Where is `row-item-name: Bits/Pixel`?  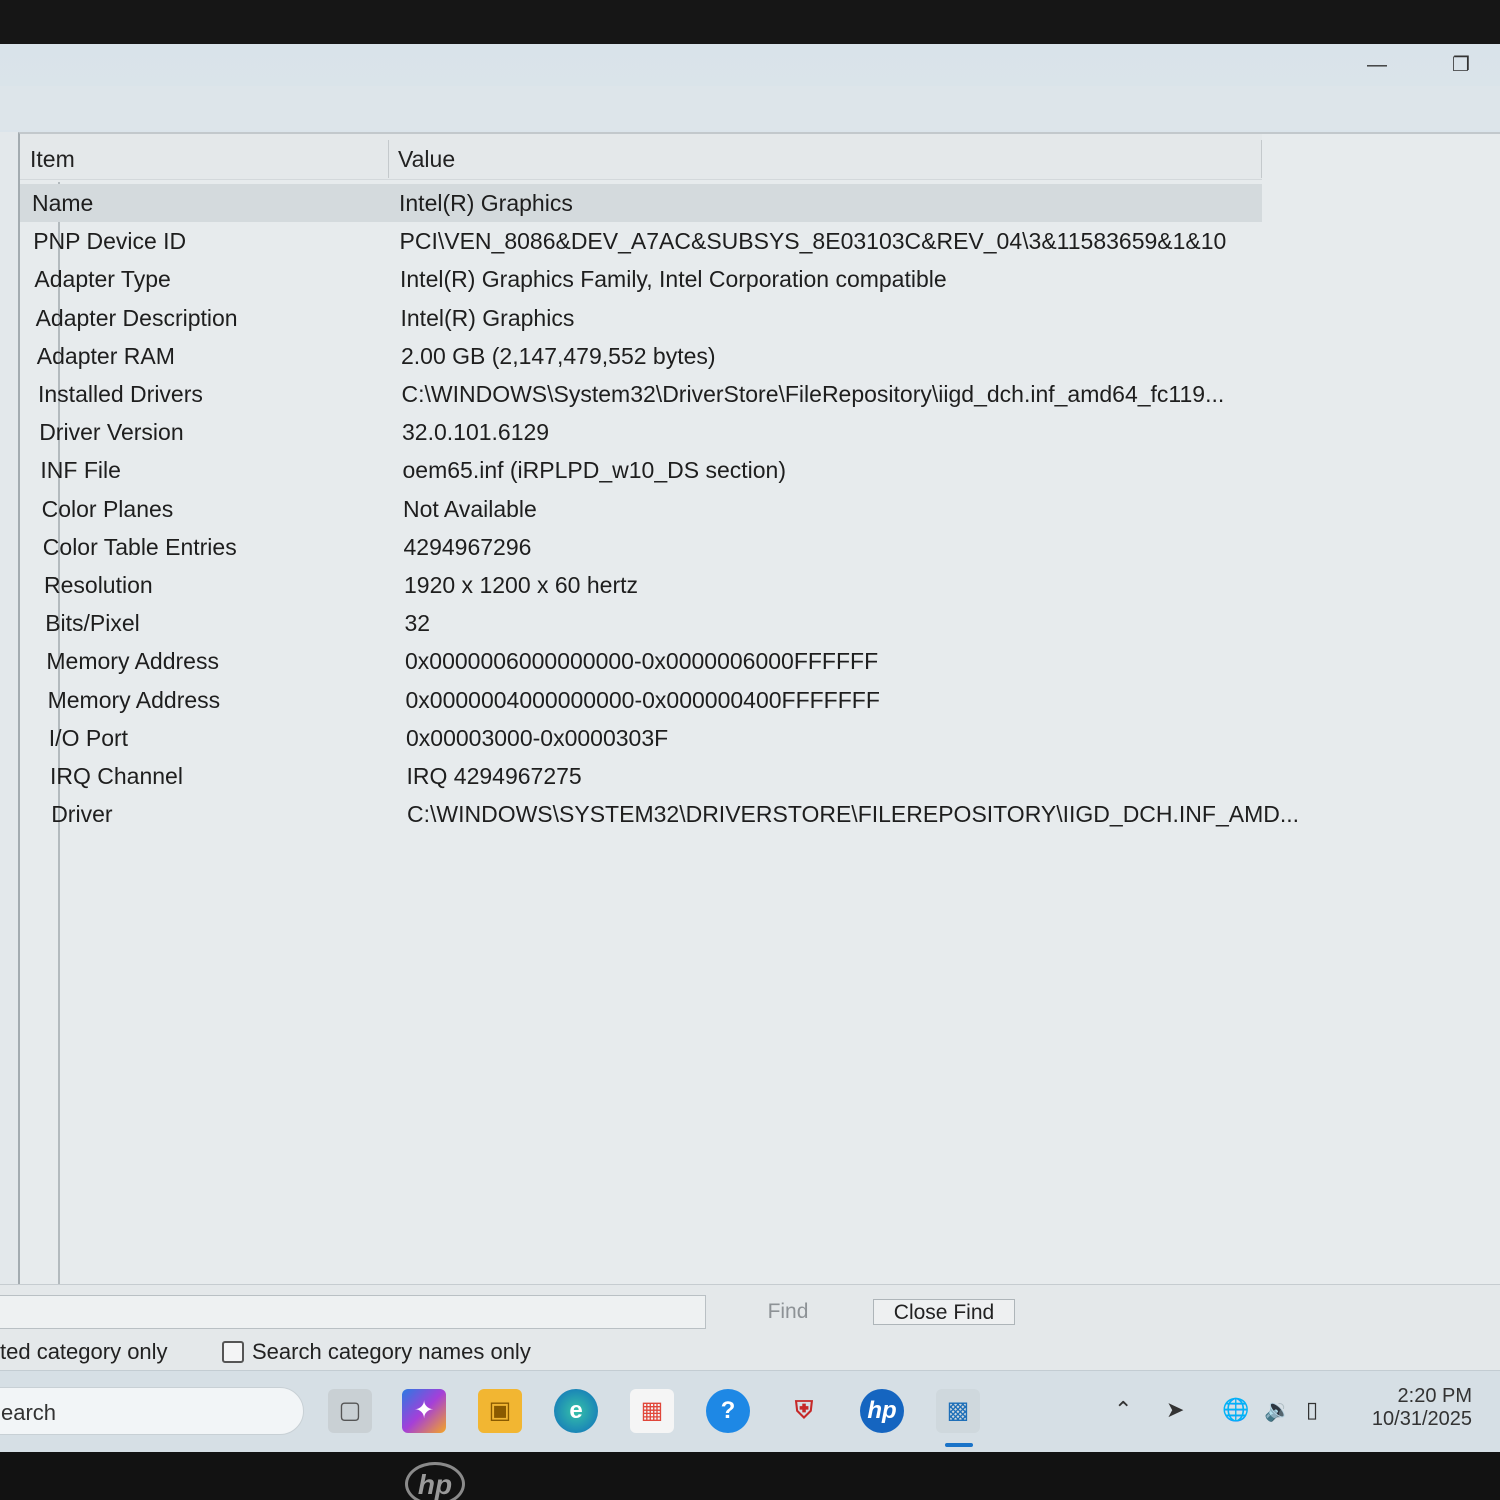 row-item-name: Bits/Pixel is located at coordinates (92, 623).